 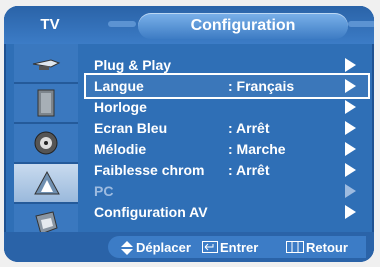 I want to click on menu-item-horloge: Horloge, so click(x=227, y=107).